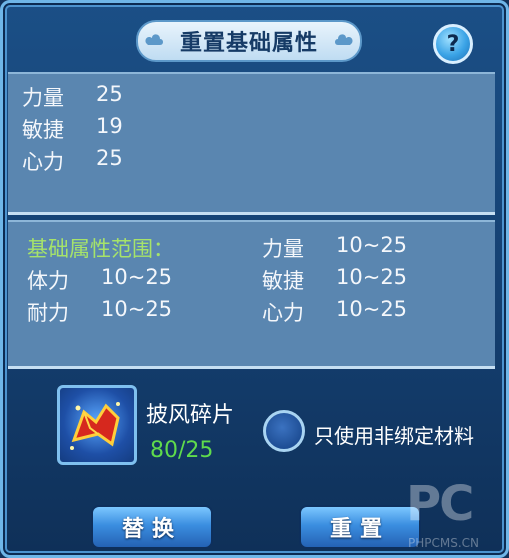  I want to click on non-bound-only-radio, so click(284, 431).